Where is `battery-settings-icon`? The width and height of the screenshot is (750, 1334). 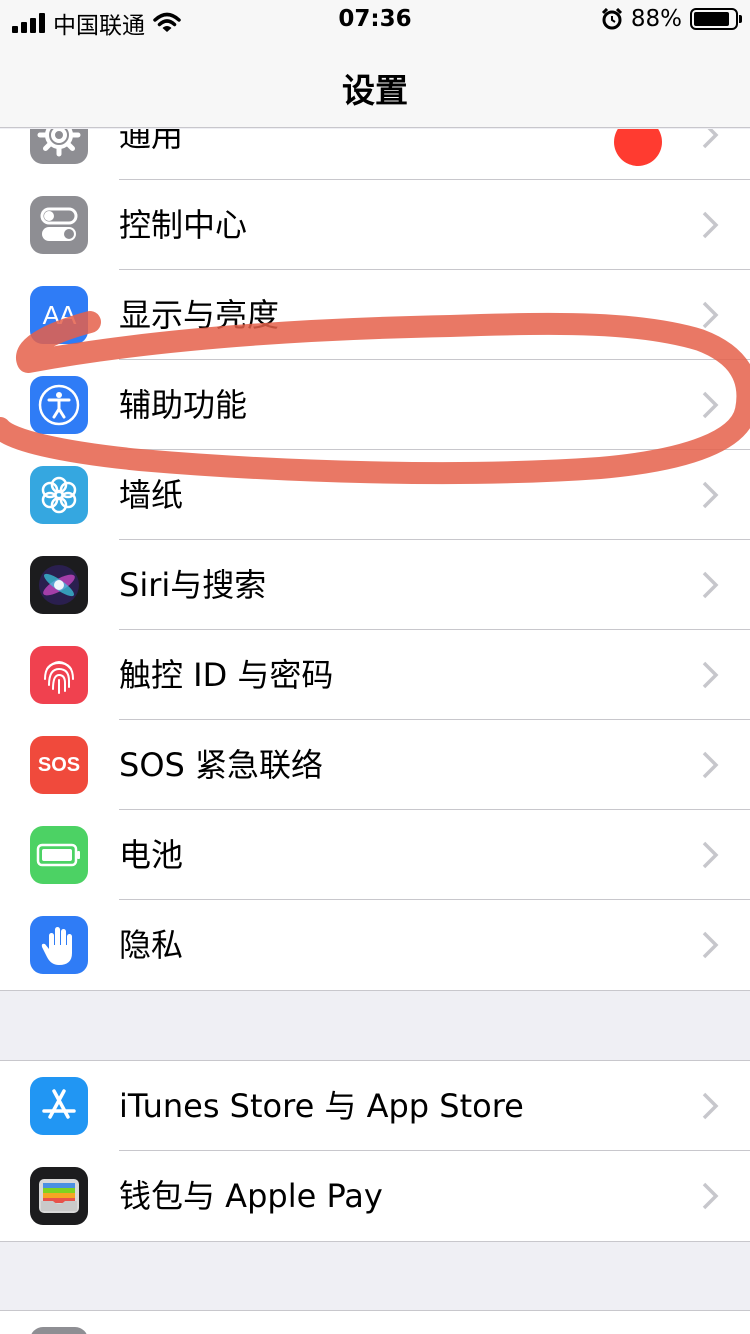 battery-settings-icon is located at coordinates (59, 855).